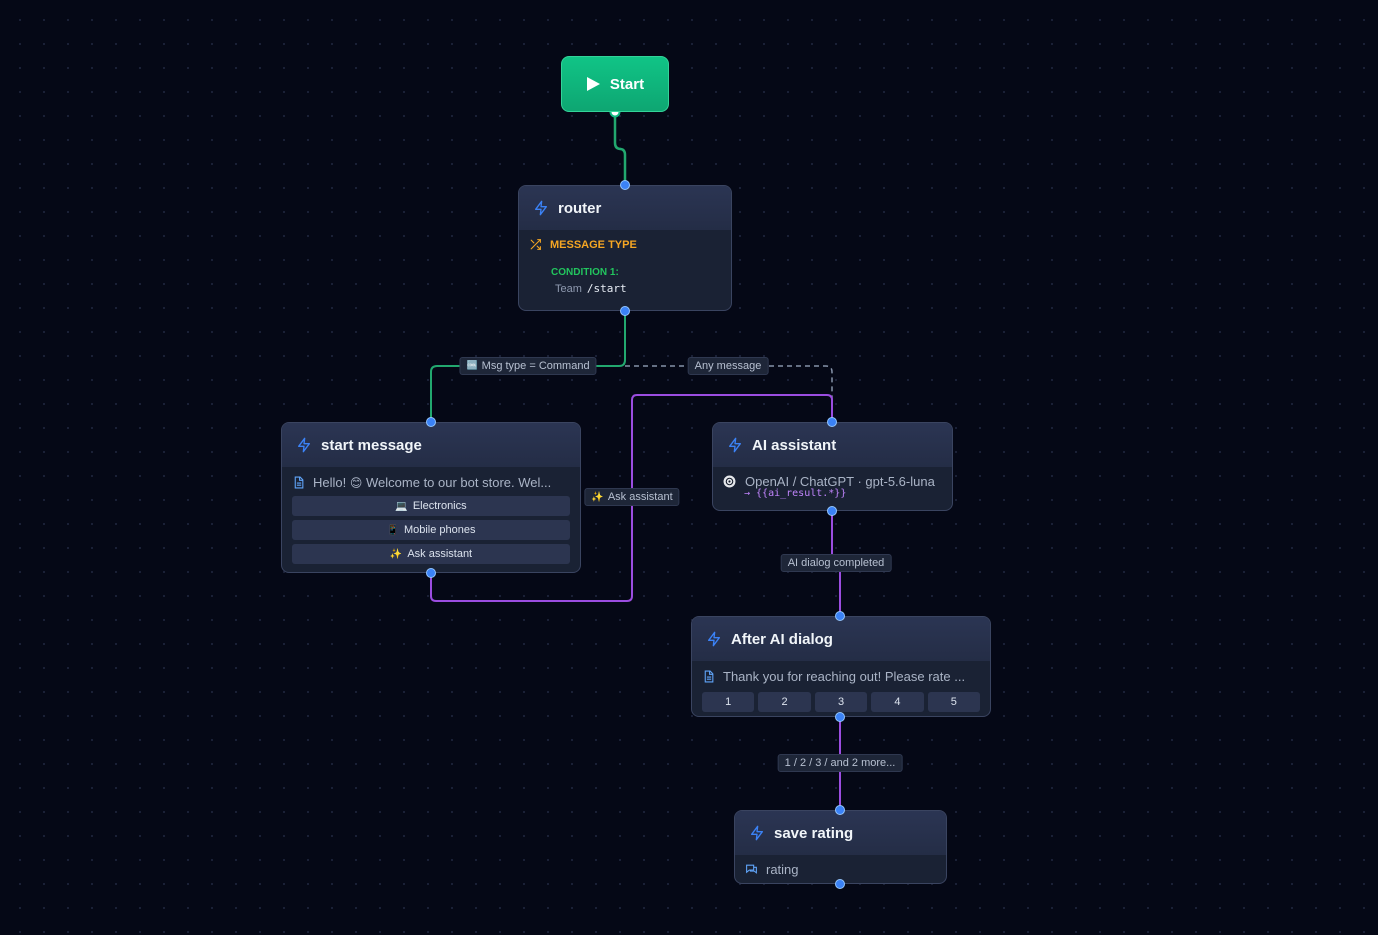 The height and width of the screenshot is (935, 1378). What do you see at coordinates (632, 497) in the screenshot?
I see `edge-label-ask-assistant: ✨ Ask assistant` at bounding box center [632, 497].